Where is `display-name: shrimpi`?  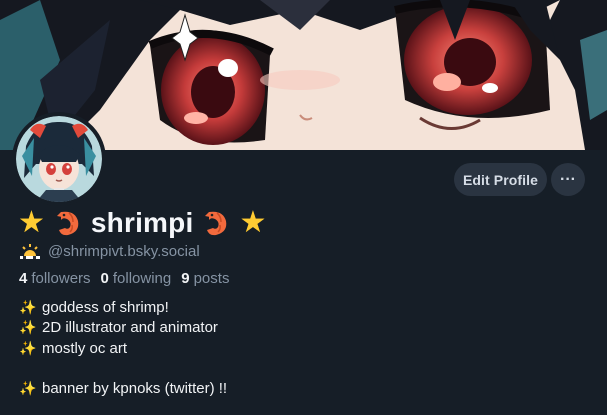
display-name: shrimpi is located at coordinates (142, 222).